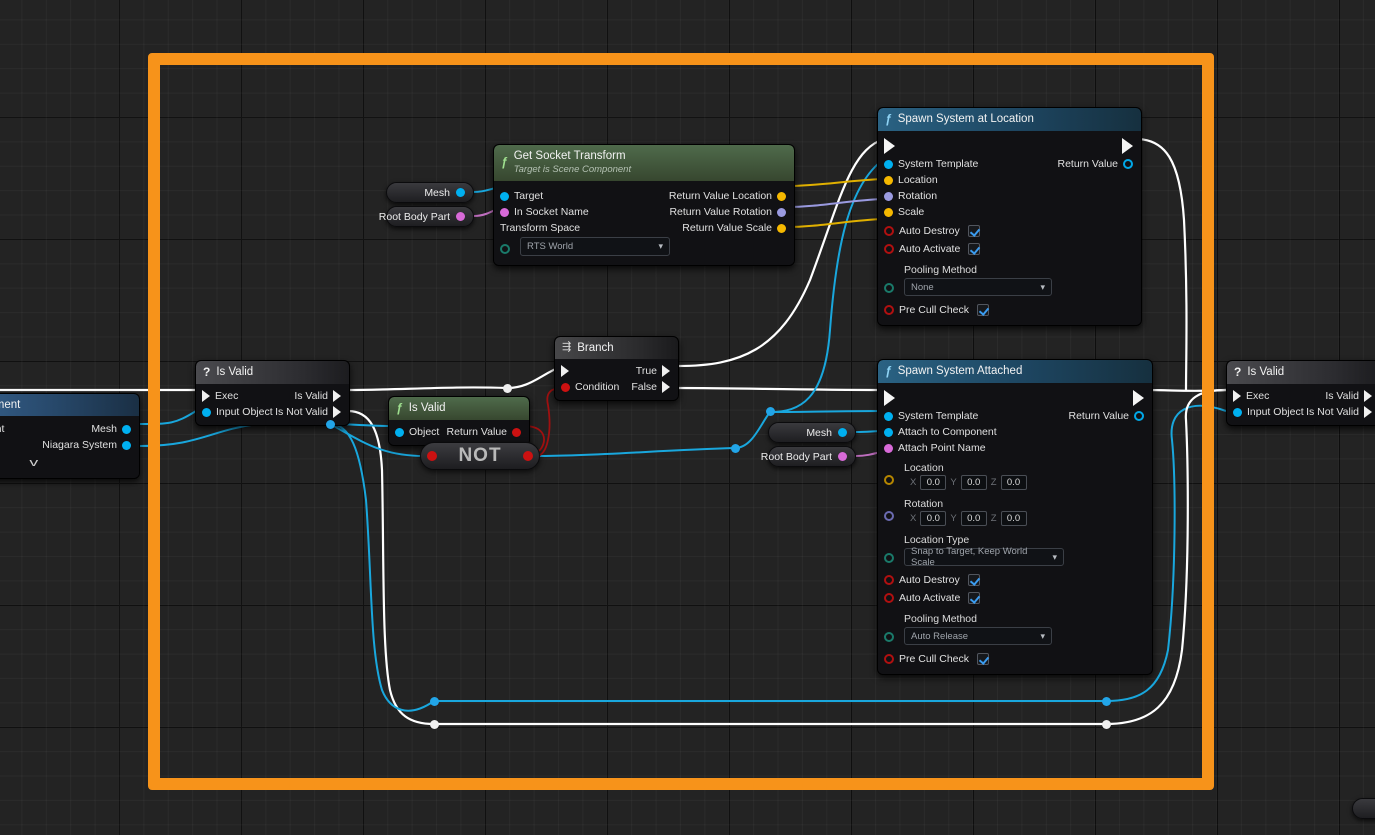  I want to click on node-row: ismemberment Mesh, so click(69, 429).